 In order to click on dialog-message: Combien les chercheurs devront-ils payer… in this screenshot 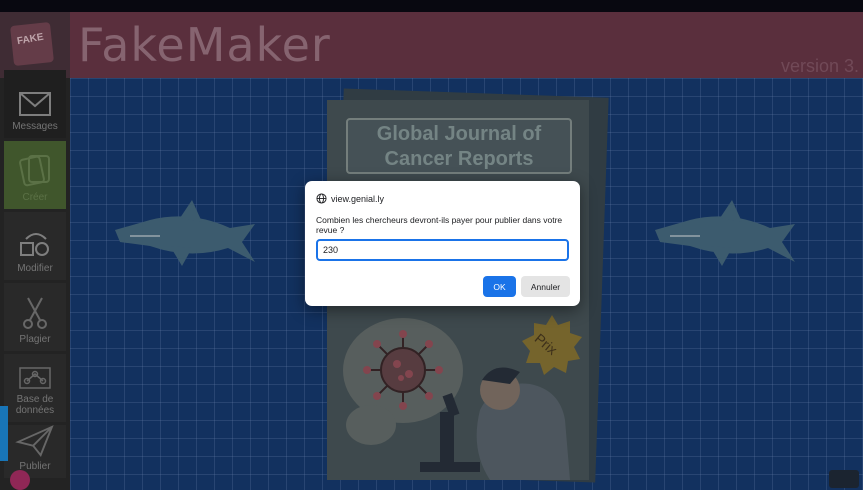, I will do `click(439, 225)`.